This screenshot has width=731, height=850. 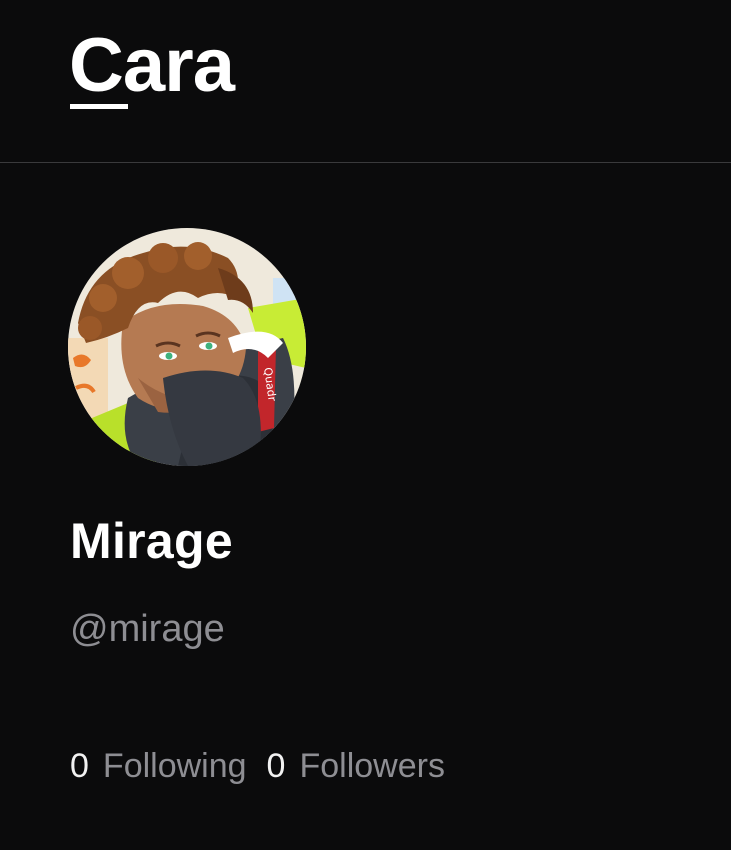 I want to click on user-avatar-illustration-icon: Quadr, so click(x=187, y=347).